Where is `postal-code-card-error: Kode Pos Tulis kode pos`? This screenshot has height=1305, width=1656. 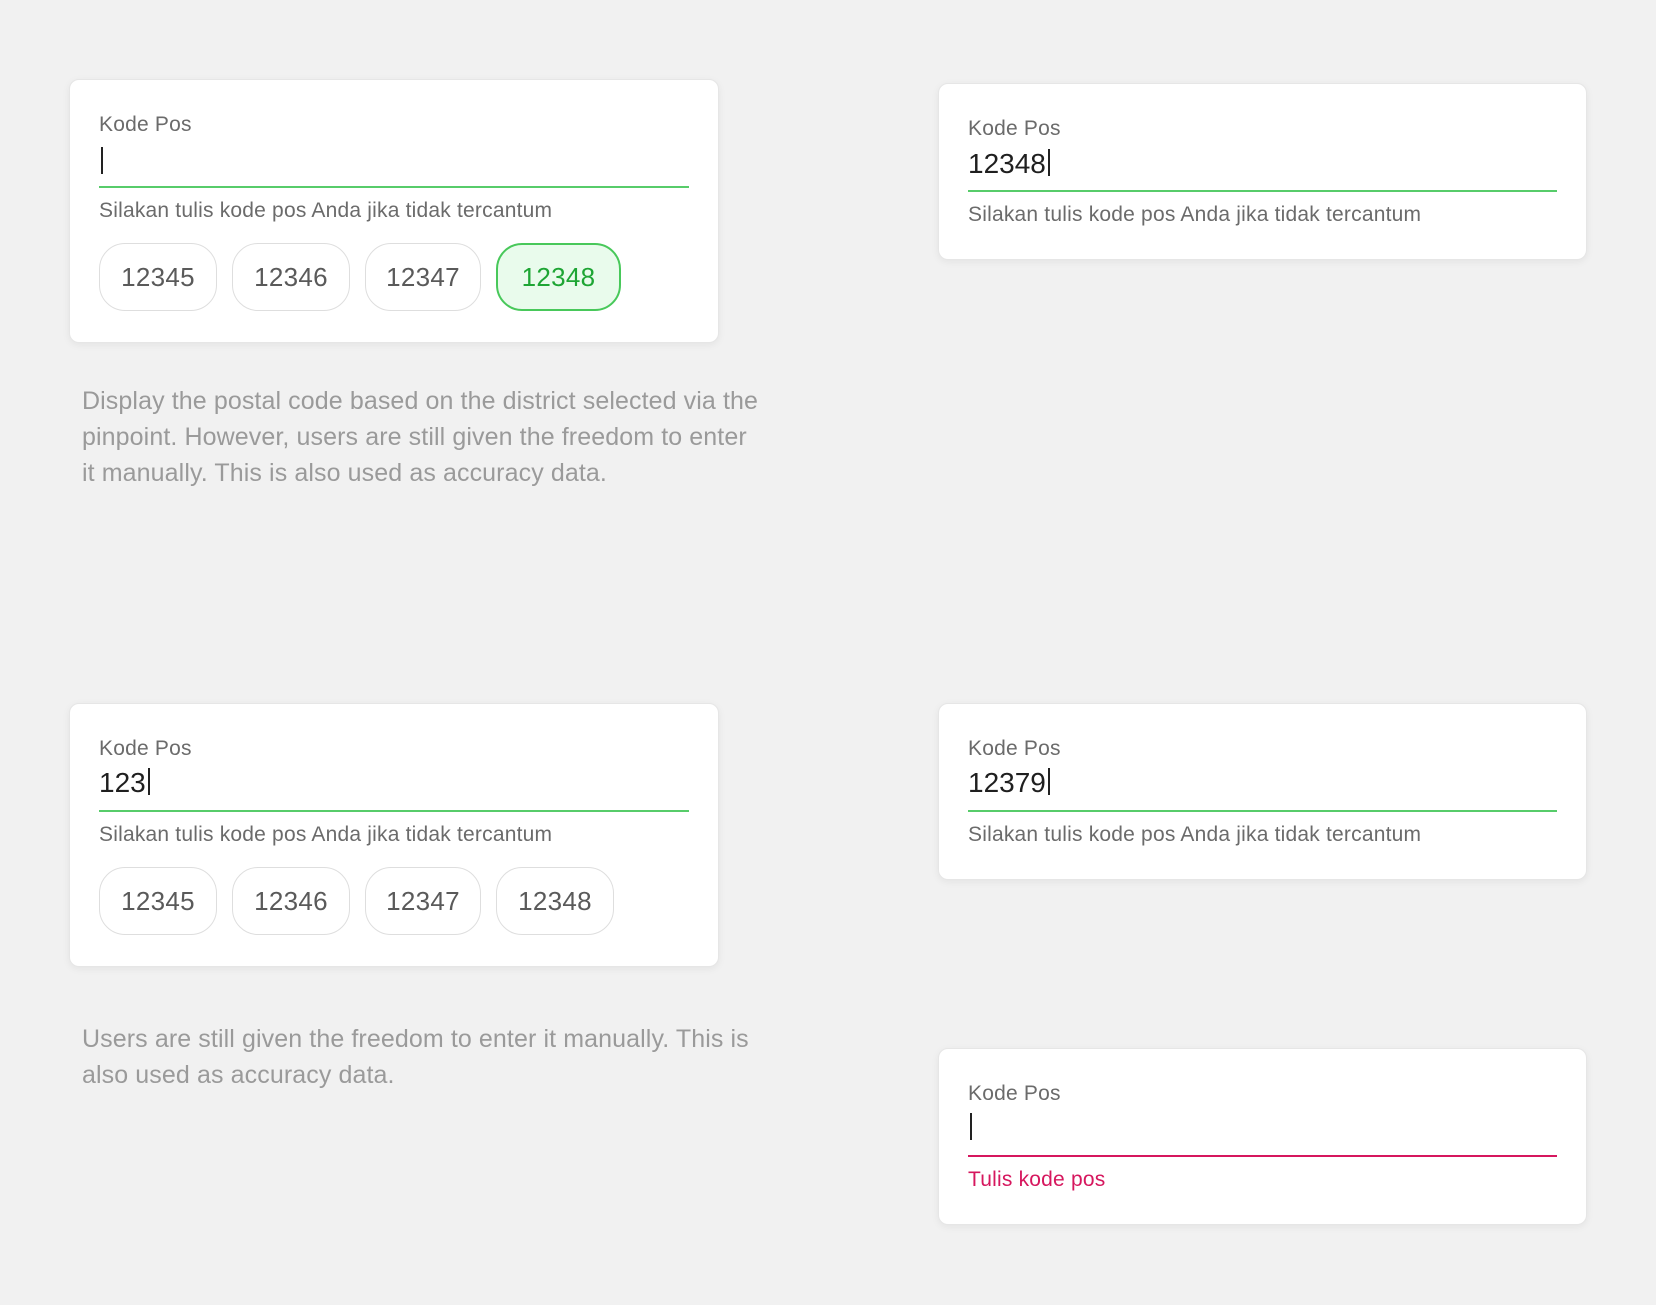 postal-code-card-error: Kode Pos Tulis kode pos is located at coordinates (1262, 1136).